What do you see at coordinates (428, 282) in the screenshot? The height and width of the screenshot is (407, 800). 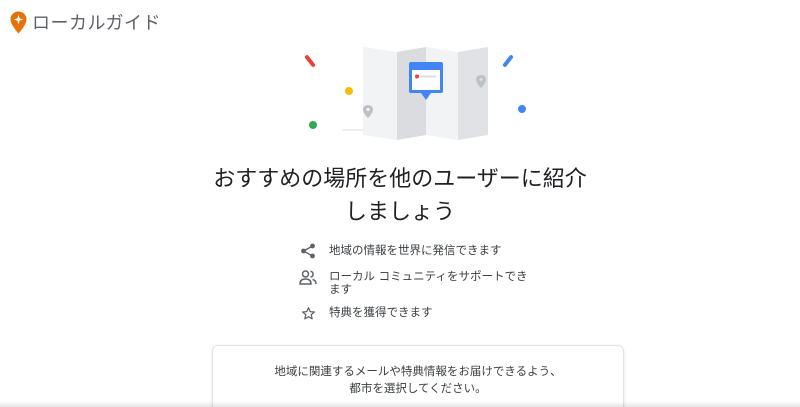 I see `benefit-text: ローカル コミュニティをサポートできます` at bounding box center [428, 282].